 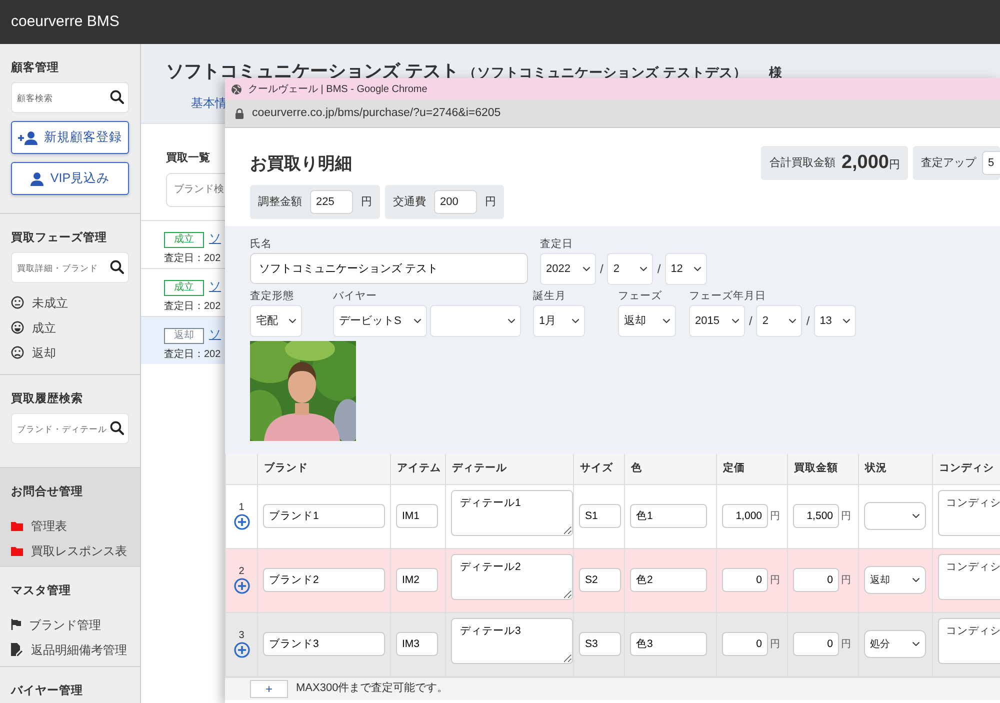 What do you see at coordinates (600, 580) in the screenshot?
I see `size-field: S2` at bounding box center [600, 580].